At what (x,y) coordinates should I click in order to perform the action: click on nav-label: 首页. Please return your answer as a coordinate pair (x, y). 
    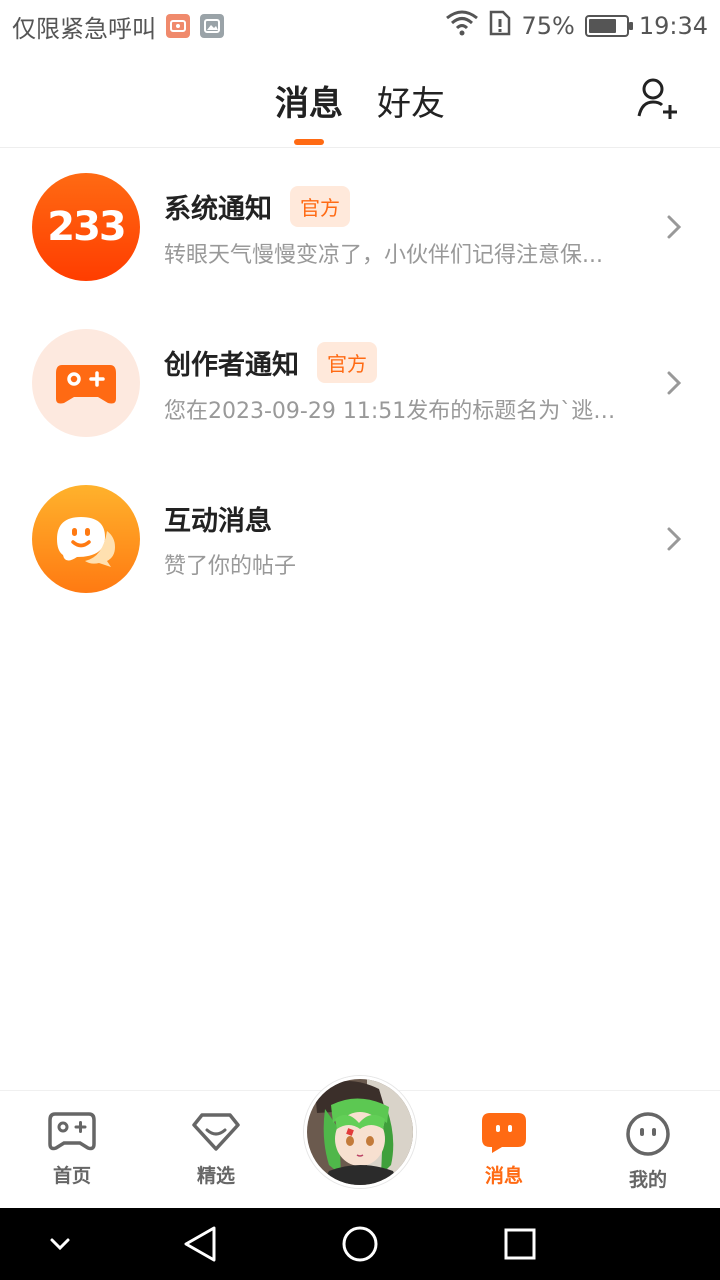
    Looking at the image, I should click on (71, 1176).